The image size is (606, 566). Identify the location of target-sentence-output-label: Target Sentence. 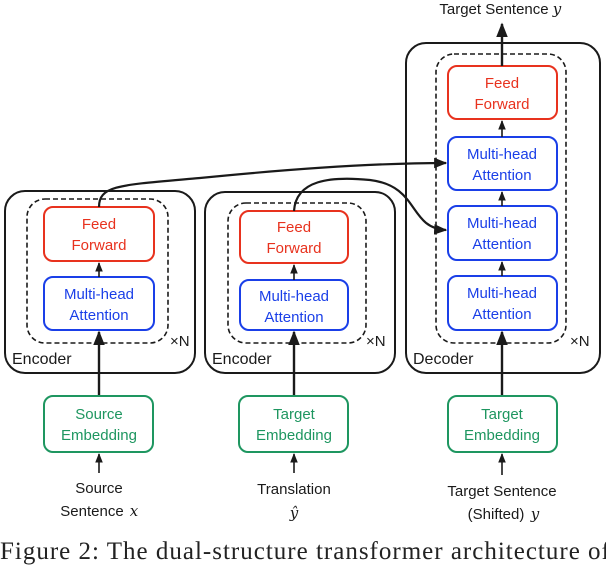
(493, 9).